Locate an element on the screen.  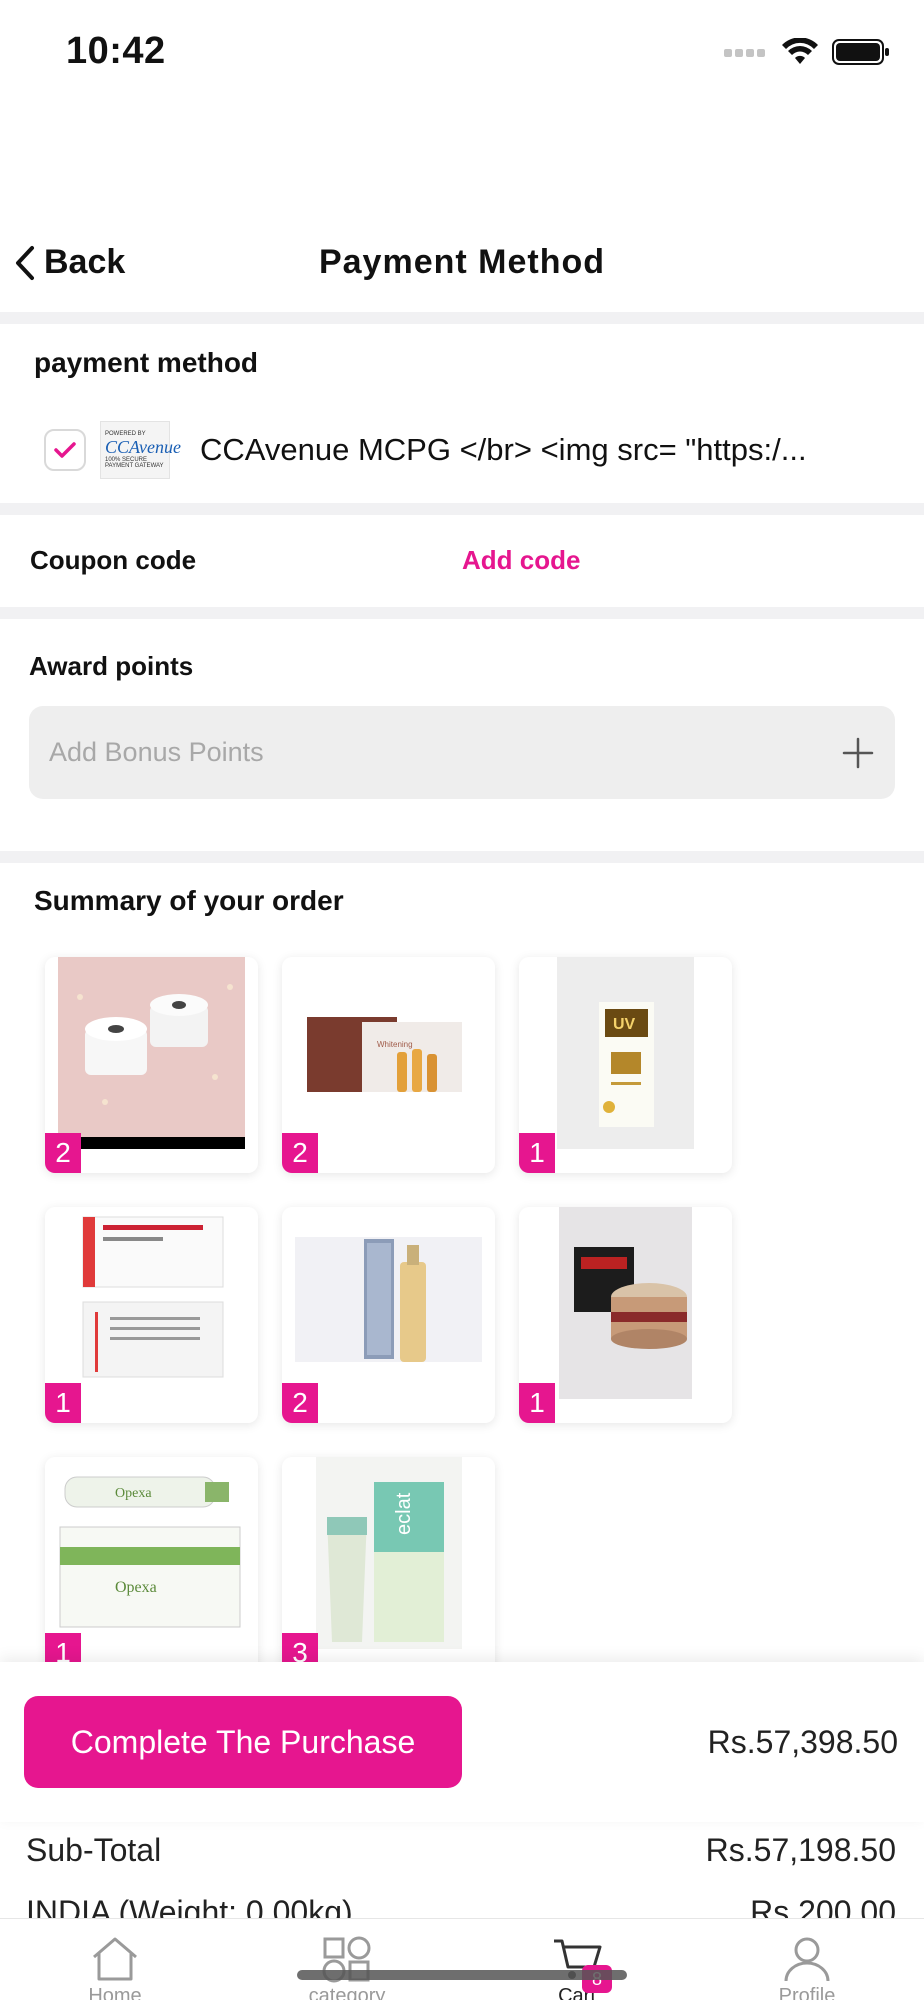
totals-row: Sub-Total Rs.57,198.50 is located at coordinates (461, 1850).